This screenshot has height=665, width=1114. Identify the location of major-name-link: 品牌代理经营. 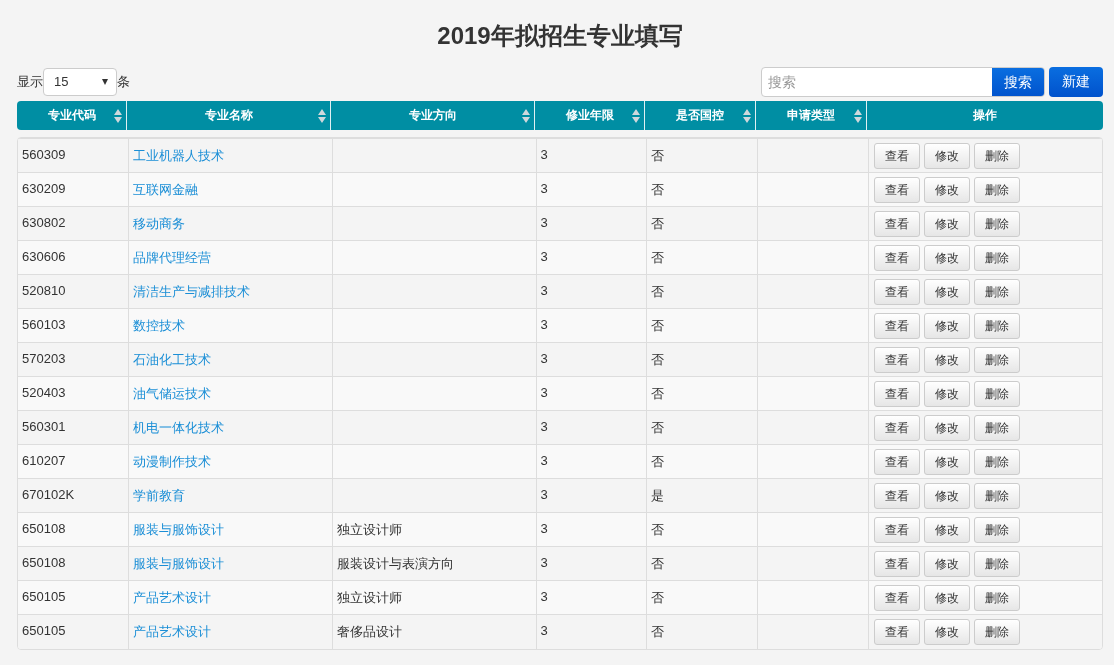
(171, 257).